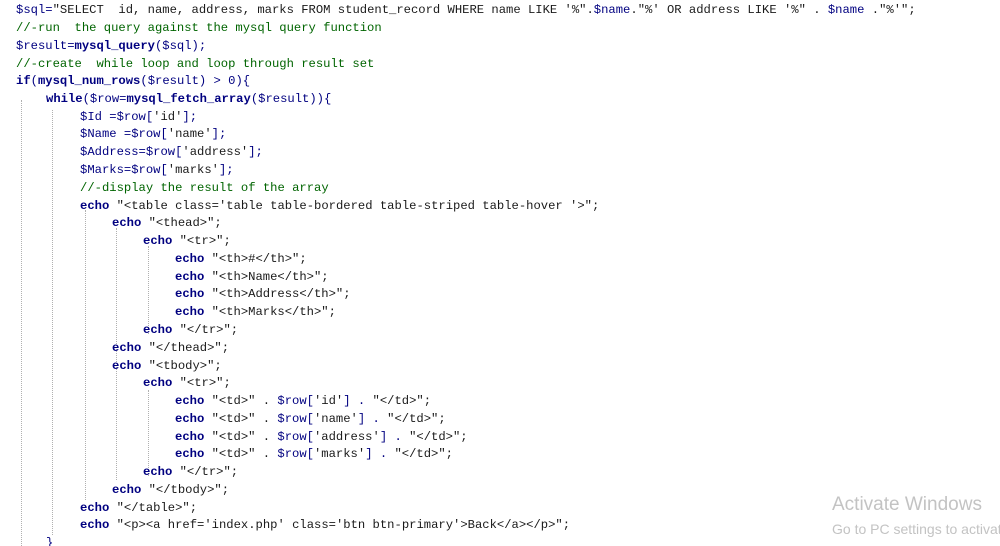 This screenshot has width=1000, height=546. I want to click on watermark-title: Activate Windows, so click(907, 504).